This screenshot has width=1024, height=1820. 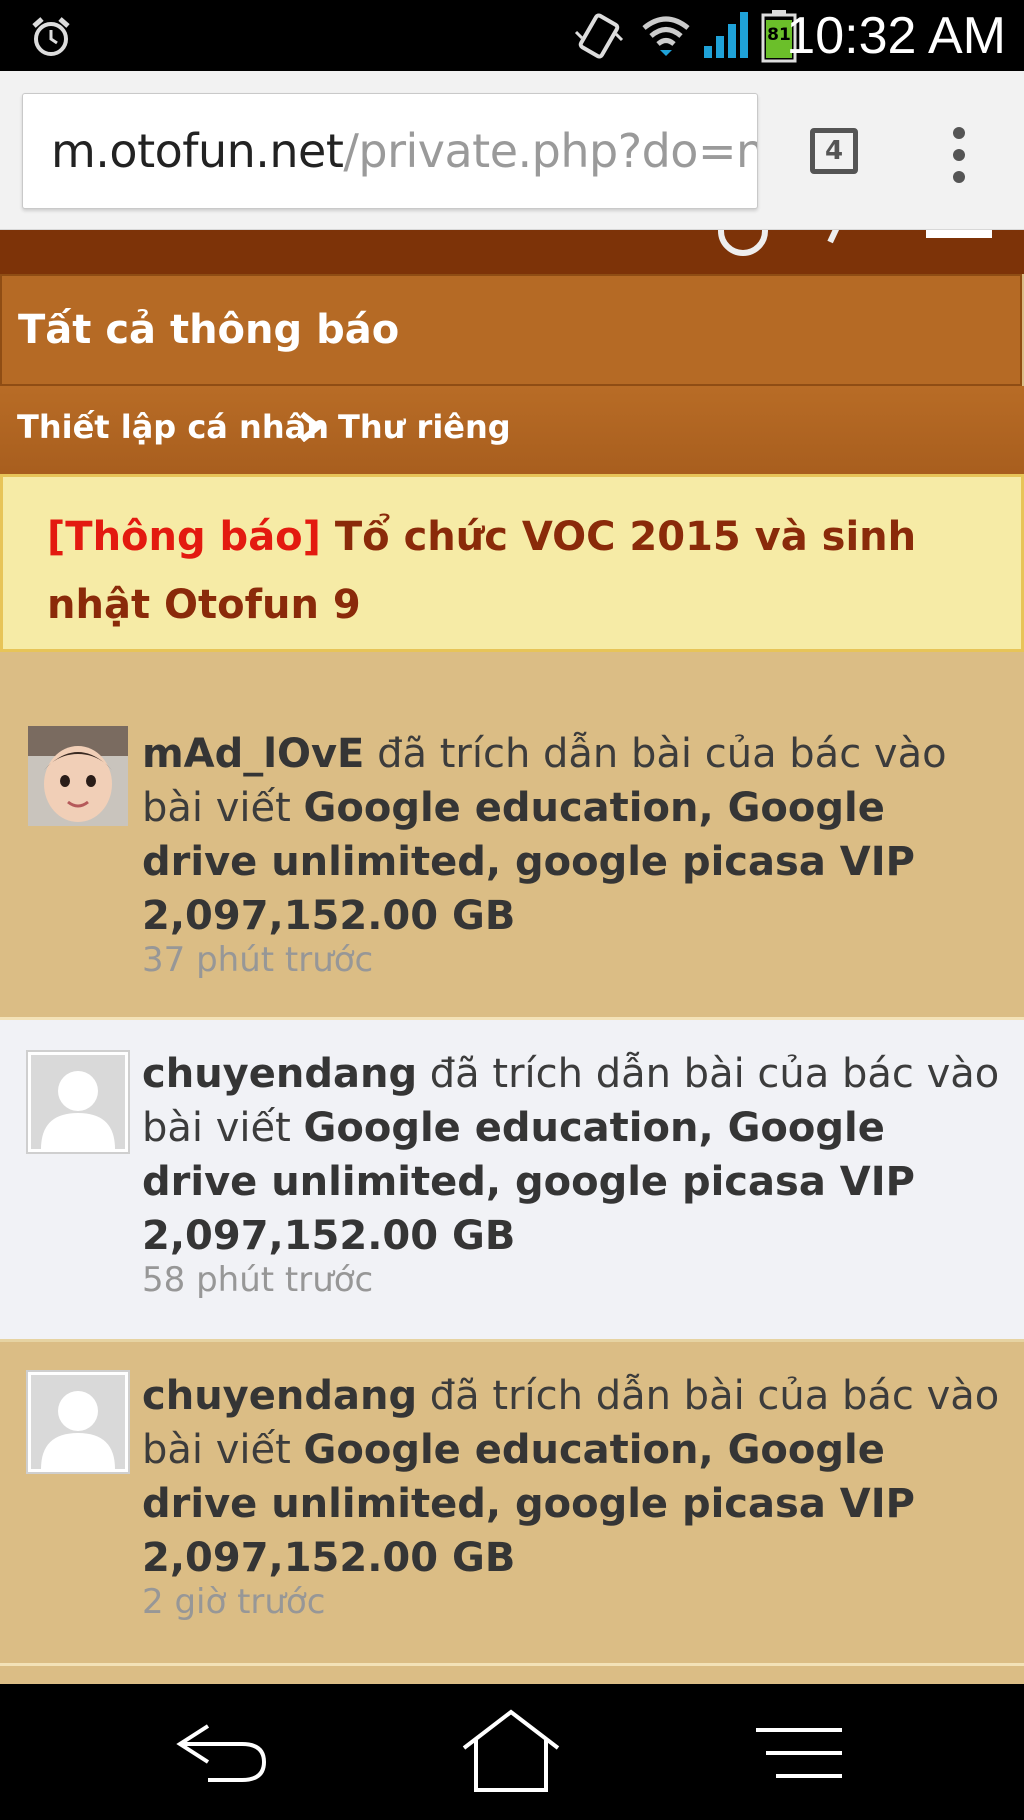 I want to click on user-icon, so click(x=828, y=237).